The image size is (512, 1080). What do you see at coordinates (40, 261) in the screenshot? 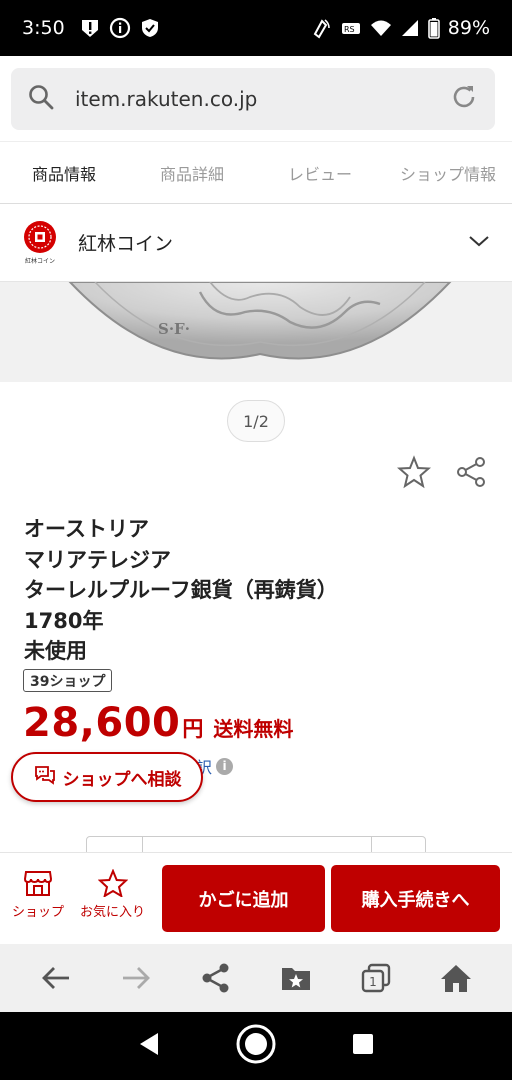
I see `shop-logo-text: 紅林コイン` at bounding box center [40, 261].